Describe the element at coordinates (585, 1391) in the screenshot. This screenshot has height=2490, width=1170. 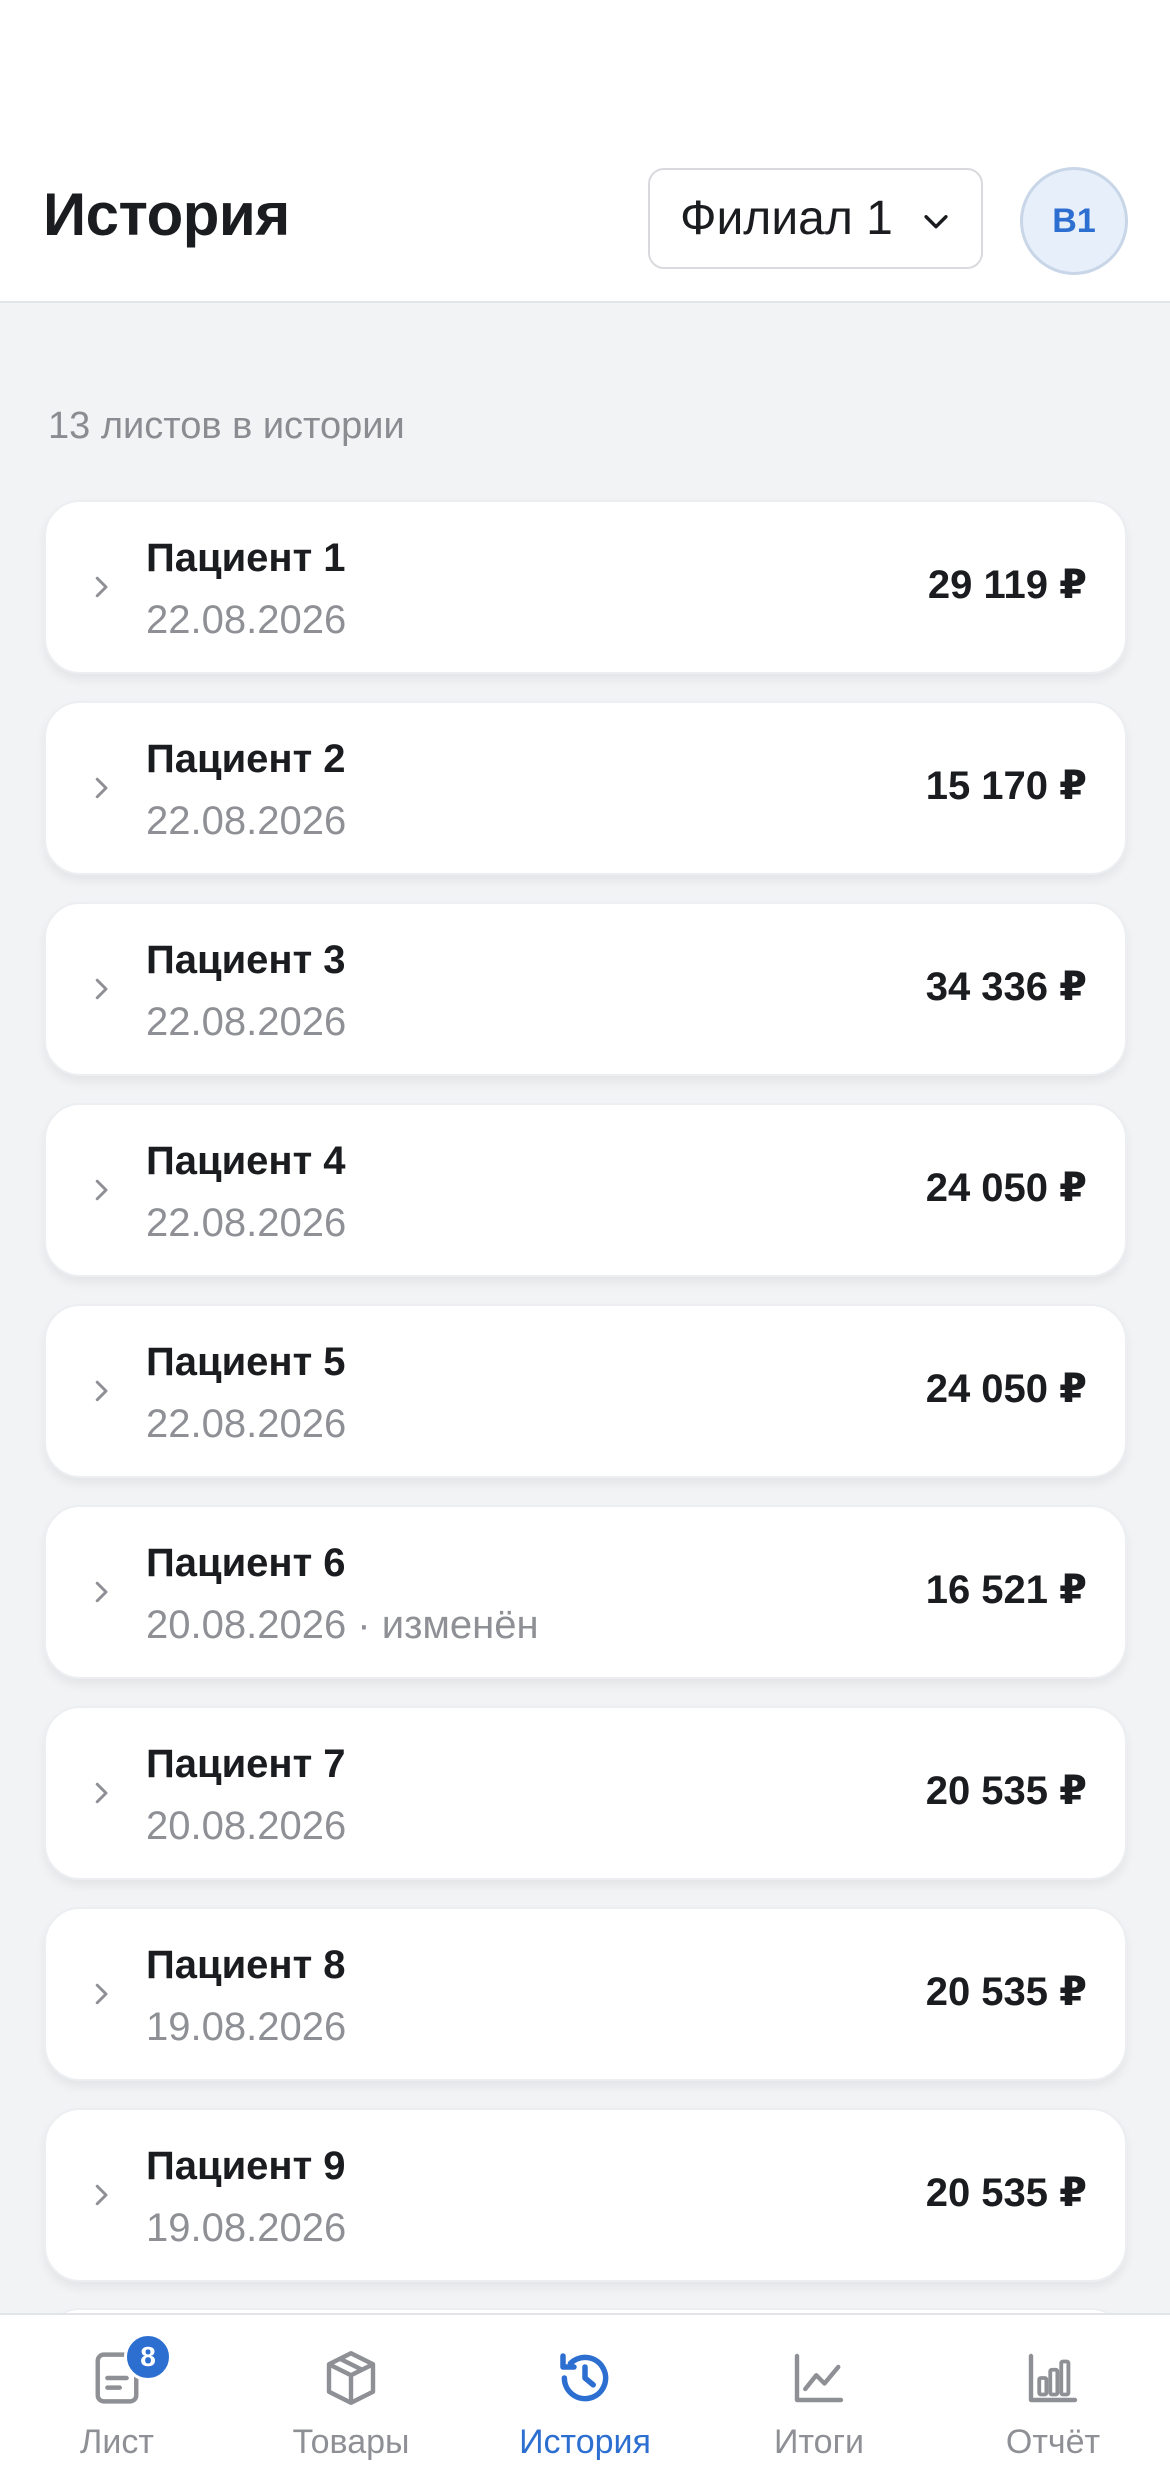
I see `history-card: Пациент 5 22.08.2026 24 050 ₽` at that location.